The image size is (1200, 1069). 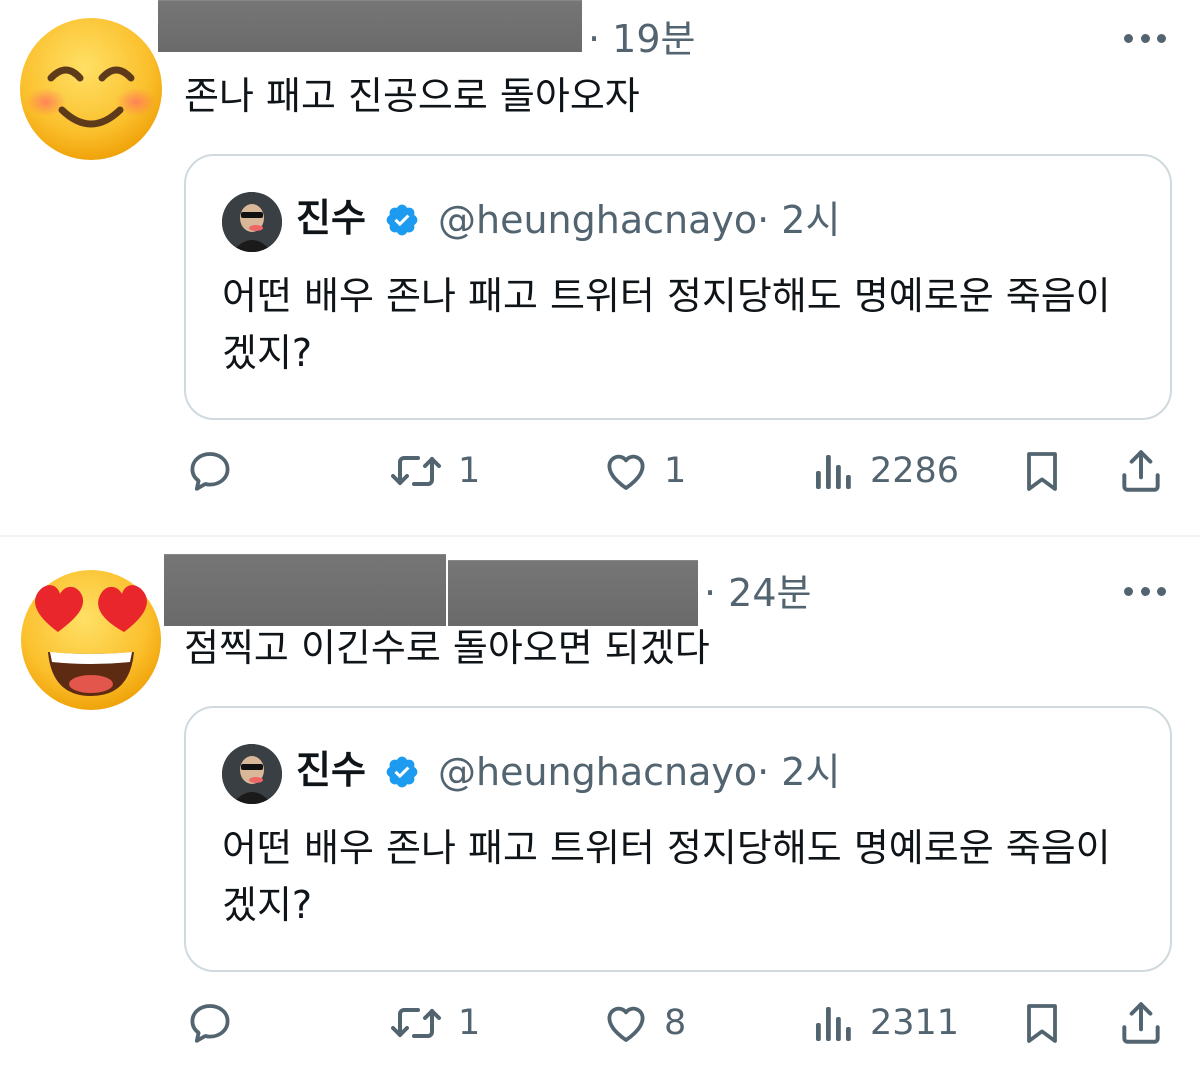 I want to click on like-count: 1, so click(x=675, y=471).